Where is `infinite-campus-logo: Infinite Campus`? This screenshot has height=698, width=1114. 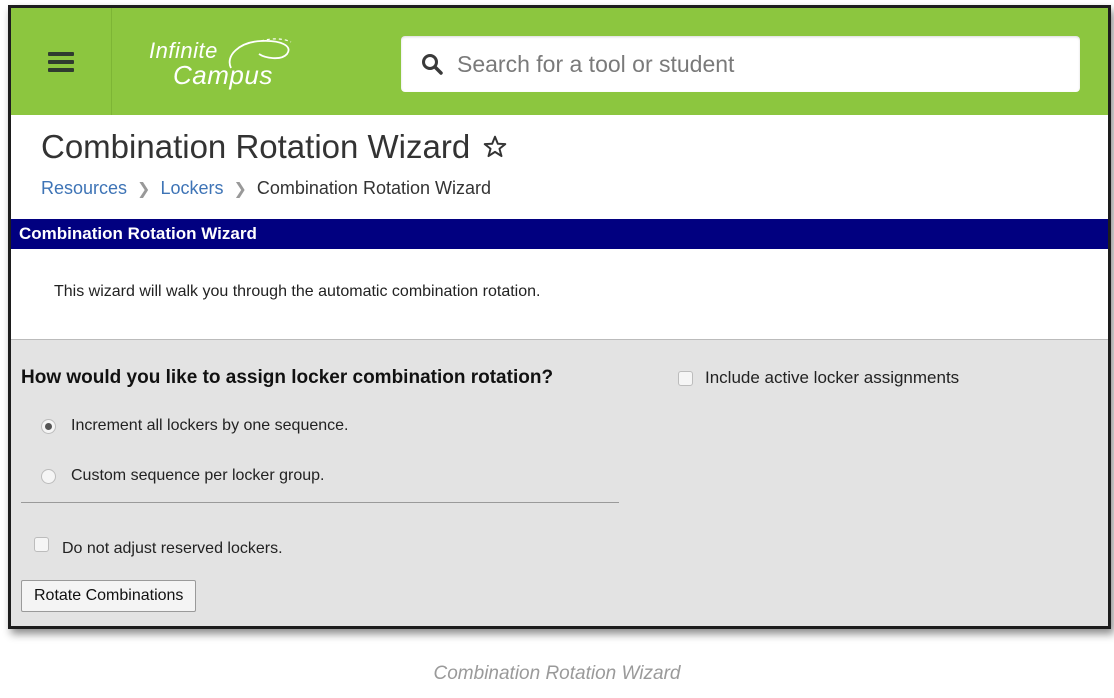
infinite-campus-logo: Infinite Campus is located at coordinates (229, 62).